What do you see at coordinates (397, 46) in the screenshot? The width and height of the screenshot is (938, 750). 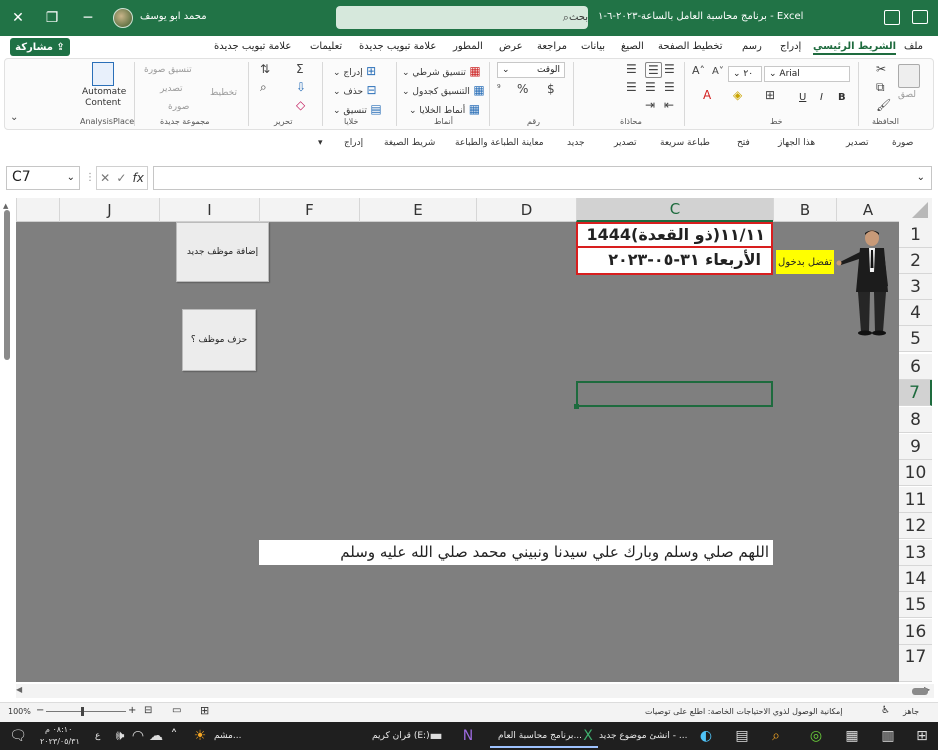 I see `tab-new-1: علامة تبويب جديدة` at bounding box center [397, 46].